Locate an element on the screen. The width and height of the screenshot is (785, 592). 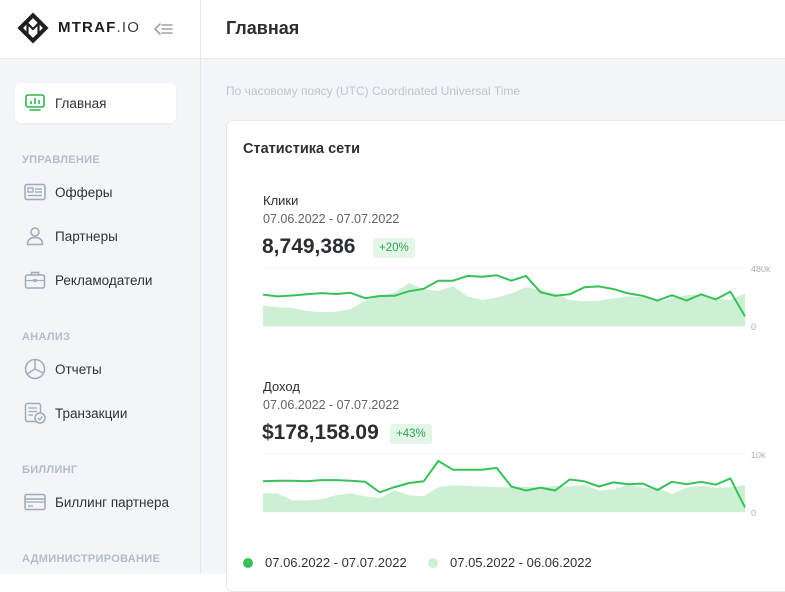
sidebar-item-partners: Партнеры is located at coordinates (95, 236).